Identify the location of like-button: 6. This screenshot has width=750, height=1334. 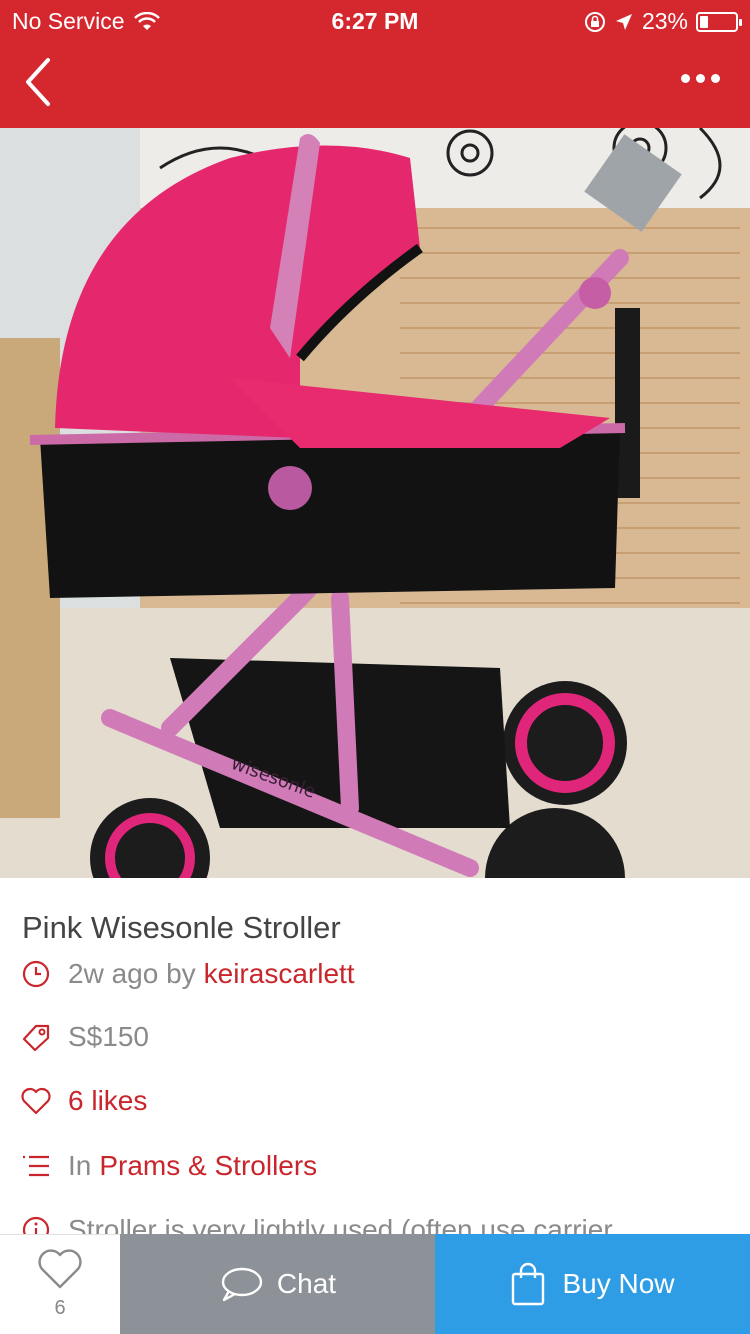
(60, 1284).